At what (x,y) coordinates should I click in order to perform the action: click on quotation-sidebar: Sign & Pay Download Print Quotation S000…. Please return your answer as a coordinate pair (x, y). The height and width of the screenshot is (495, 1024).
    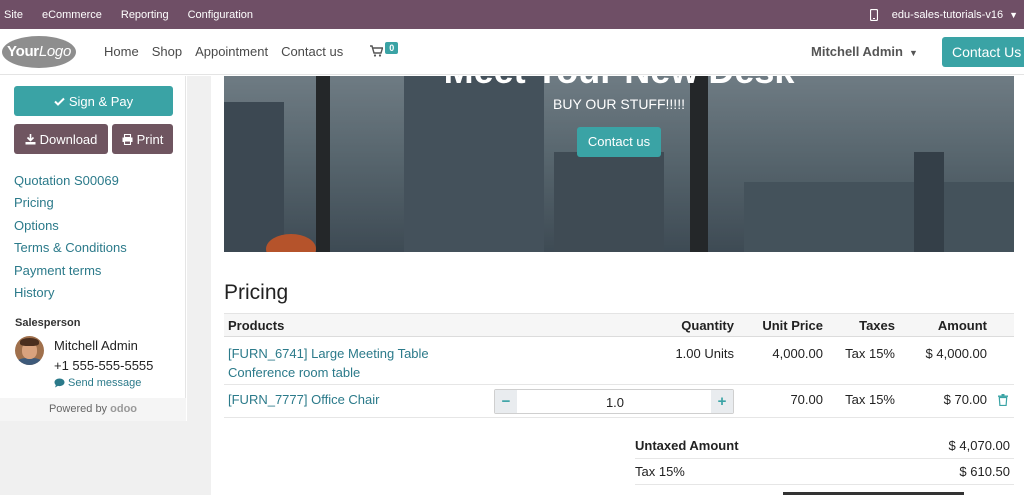
    Looking at the image, I should click on (93, 248).